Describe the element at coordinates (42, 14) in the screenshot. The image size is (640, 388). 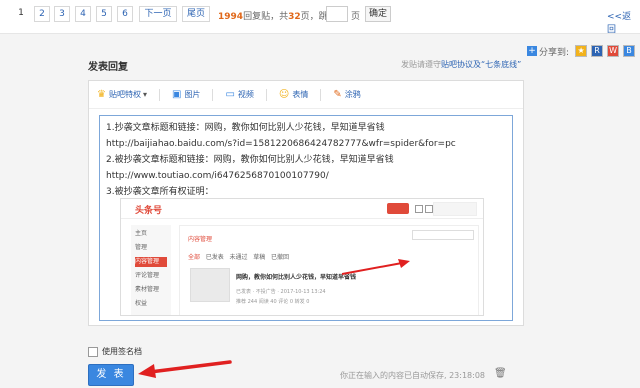
I see `page-2: 2` at that location.